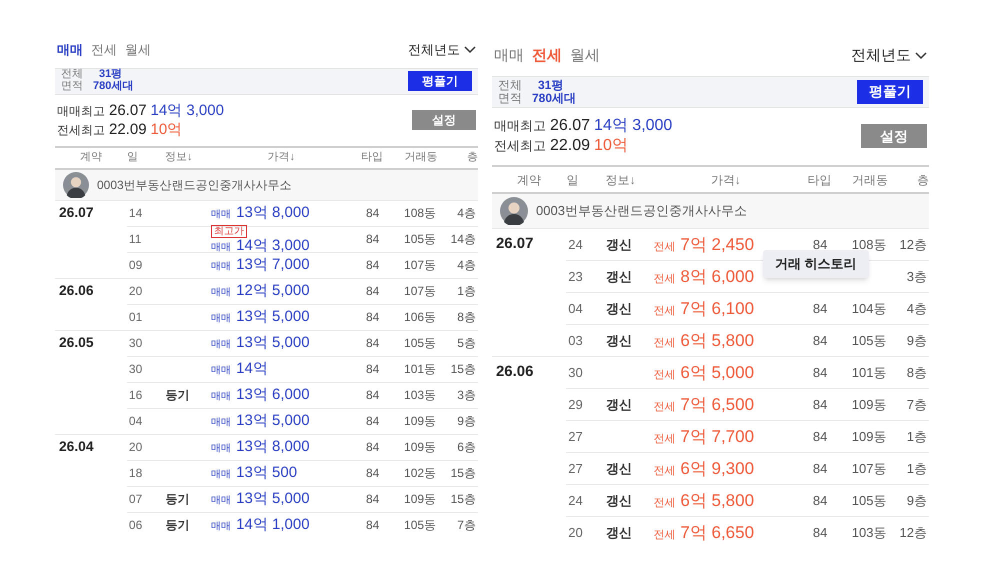  I want to click on record-date: 26.07, so click(128, 110).